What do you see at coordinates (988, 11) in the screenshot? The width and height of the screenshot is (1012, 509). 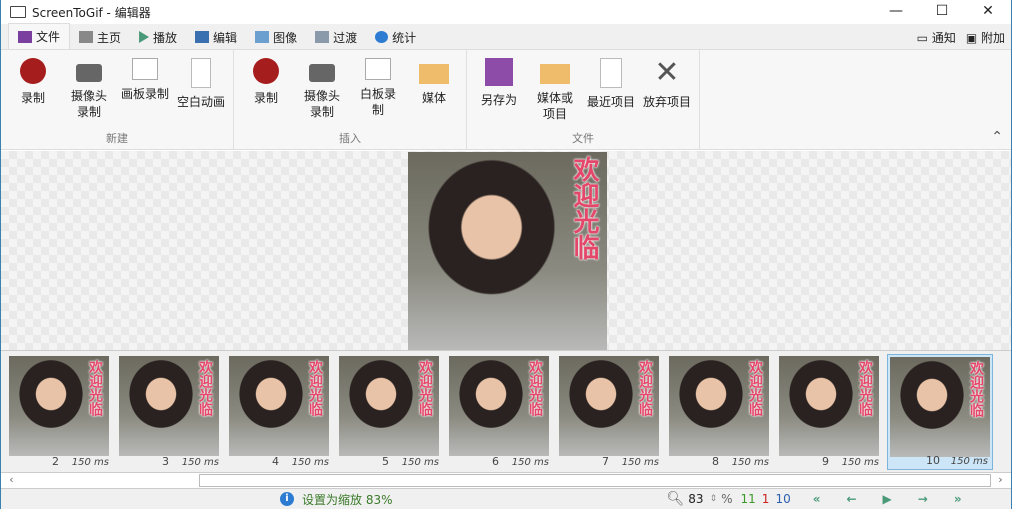 I see `close-button: ✕` at bounding box center [988, 11].